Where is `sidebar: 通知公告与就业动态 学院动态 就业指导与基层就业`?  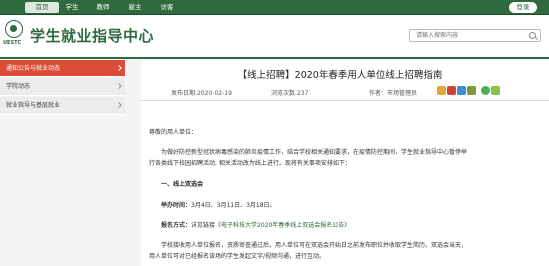
sidebar: 通知公告与就业动态 学院动态 就业指导与基层就业 is located at coordinates (62, 87).